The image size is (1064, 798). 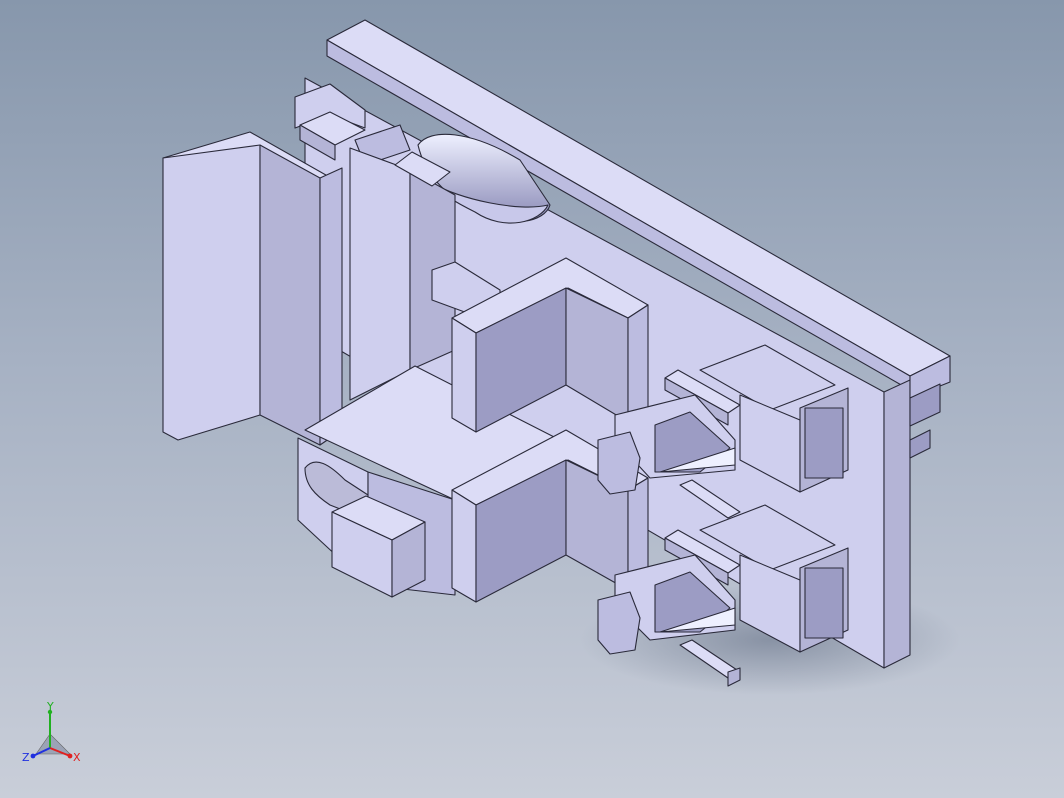 What do you see at coordinates (53, 744) in the screenshot?
I see `triad-base` at bounding box center [53, 744].